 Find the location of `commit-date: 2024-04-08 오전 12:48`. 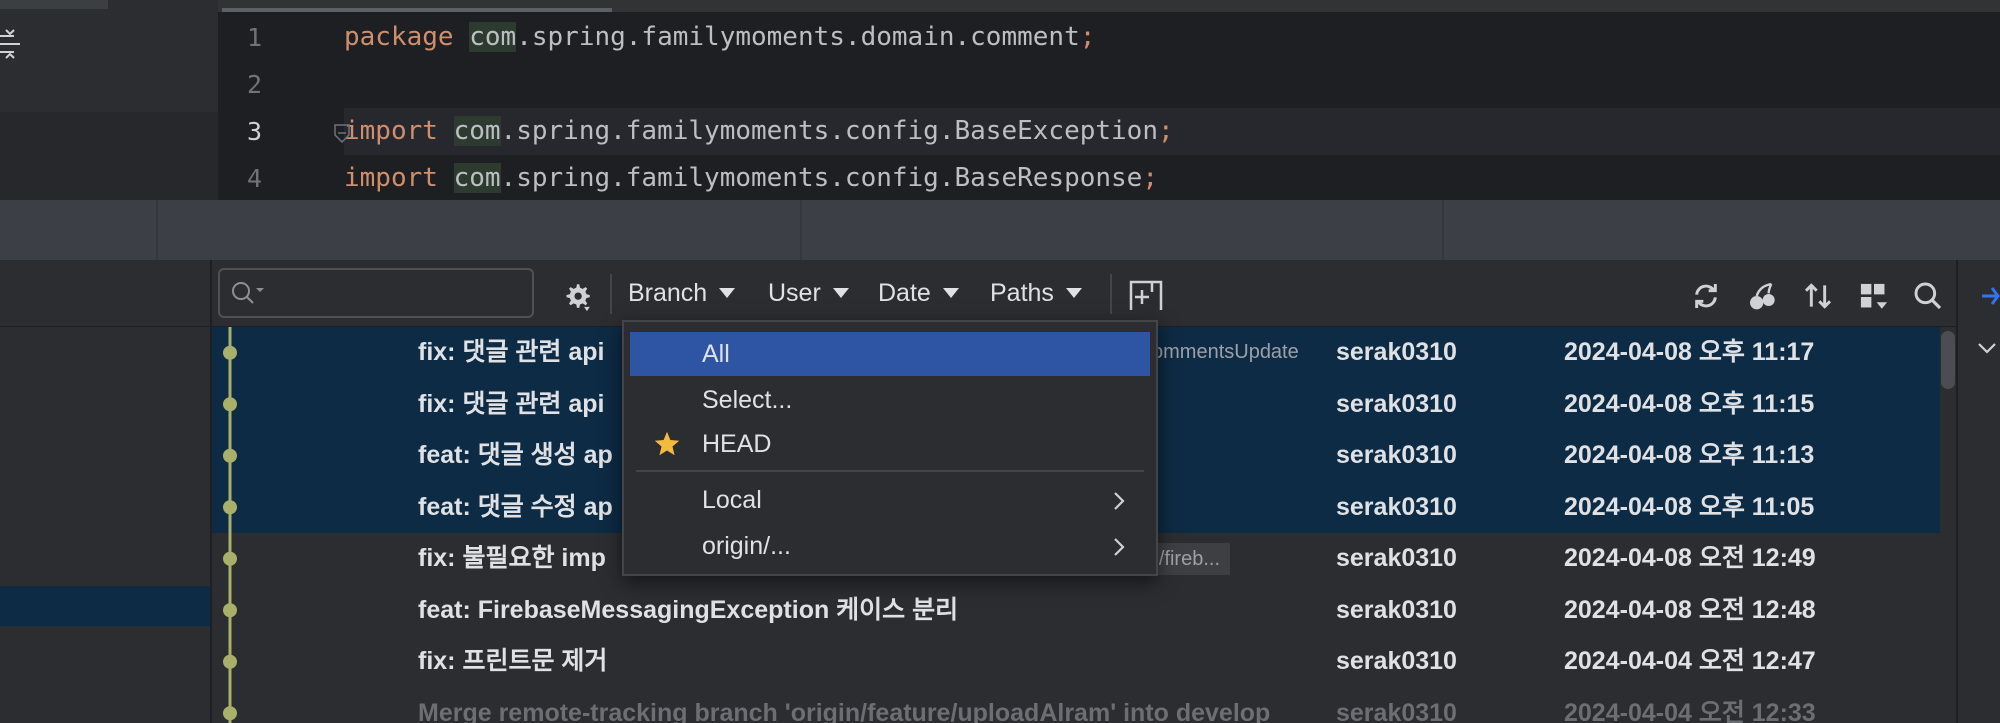

commit-date: 2024-04-08 오전 12:48 is located at coordinates (1690, 609).